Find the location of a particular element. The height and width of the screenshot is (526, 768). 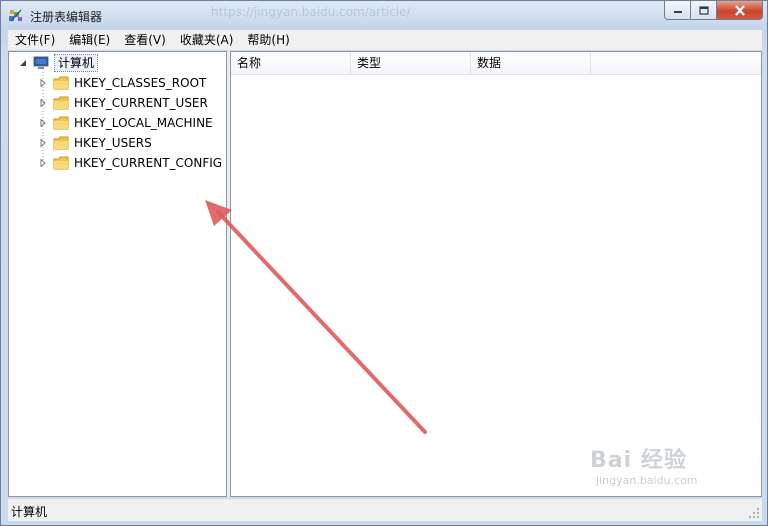

baidu-watermark: Bai 经验 jingyan.baidu.com is located at coordinates (644, 464).